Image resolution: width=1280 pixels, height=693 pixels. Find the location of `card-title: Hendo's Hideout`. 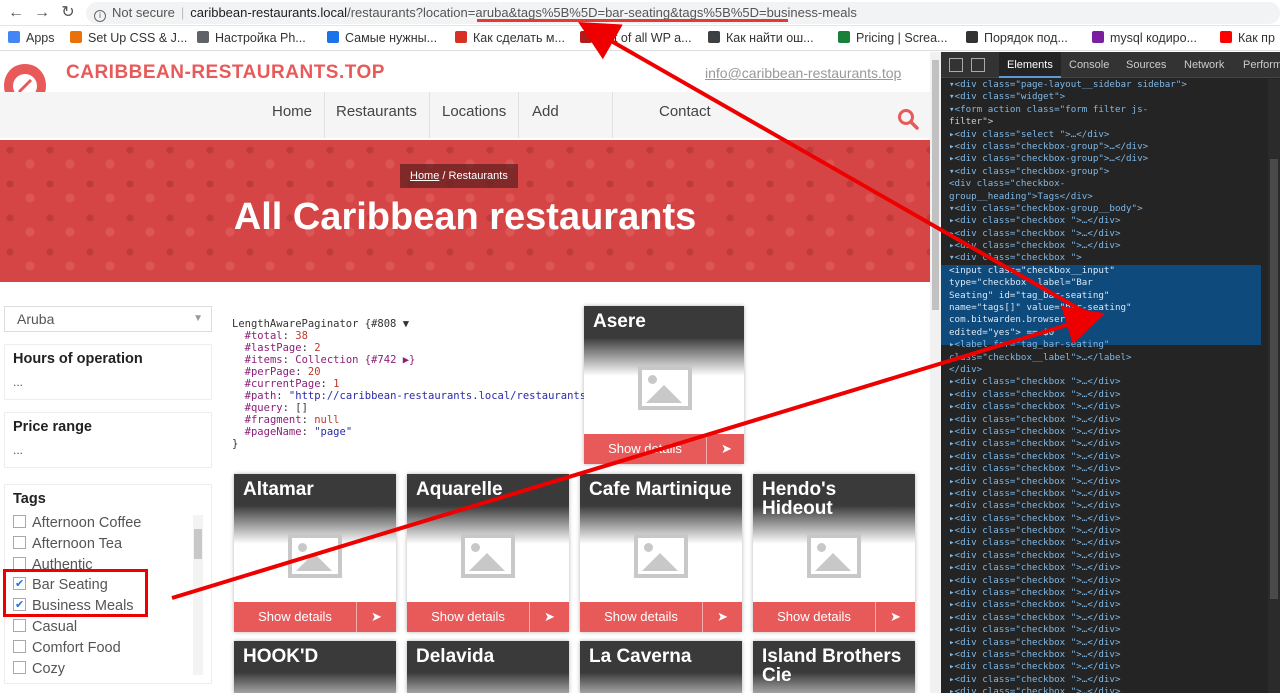

card-title: Hendo's Hideout is located at coordinates (837, 499).